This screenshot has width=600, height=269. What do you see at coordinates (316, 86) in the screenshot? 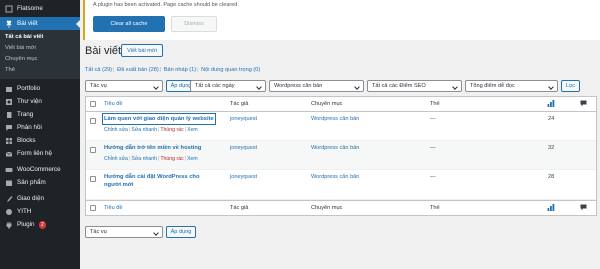
I see `category-filter-select: Wordpress căn bản` at bounding box center [316, 86].